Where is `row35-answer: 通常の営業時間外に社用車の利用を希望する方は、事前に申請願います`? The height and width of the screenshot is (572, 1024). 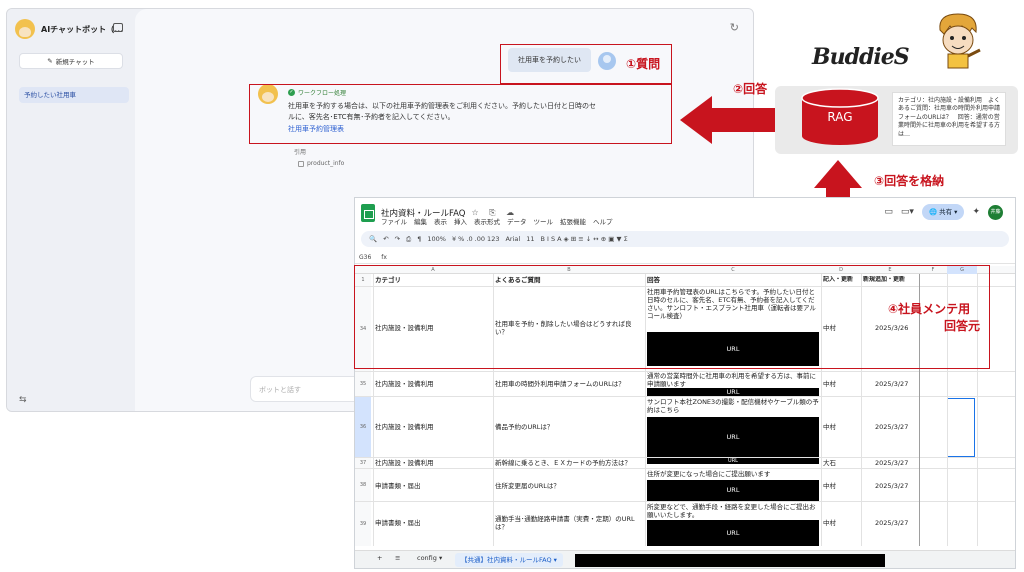
row35-answer: 通常の営業時間外に社用車の利用を希望する方は、事前に申請願います is located at coordinates (733, 380).